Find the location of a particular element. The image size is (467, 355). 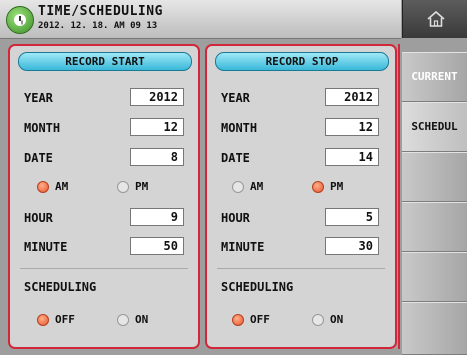

record-stop-title: RECORD STOP is located at coordinates (302, 61).